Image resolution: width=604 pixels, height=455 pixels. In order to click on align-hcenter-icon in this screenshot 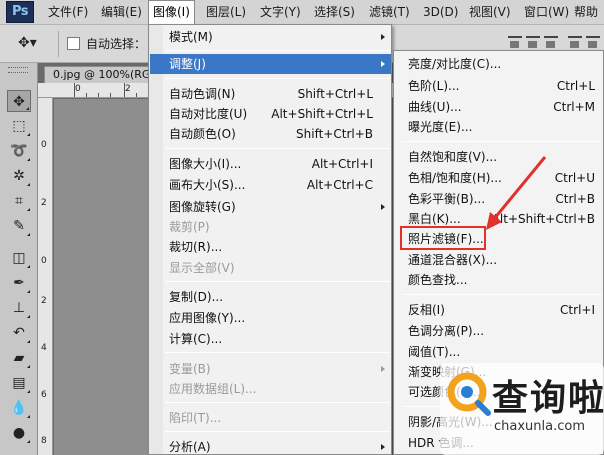, I will do `click(593, 43)`.